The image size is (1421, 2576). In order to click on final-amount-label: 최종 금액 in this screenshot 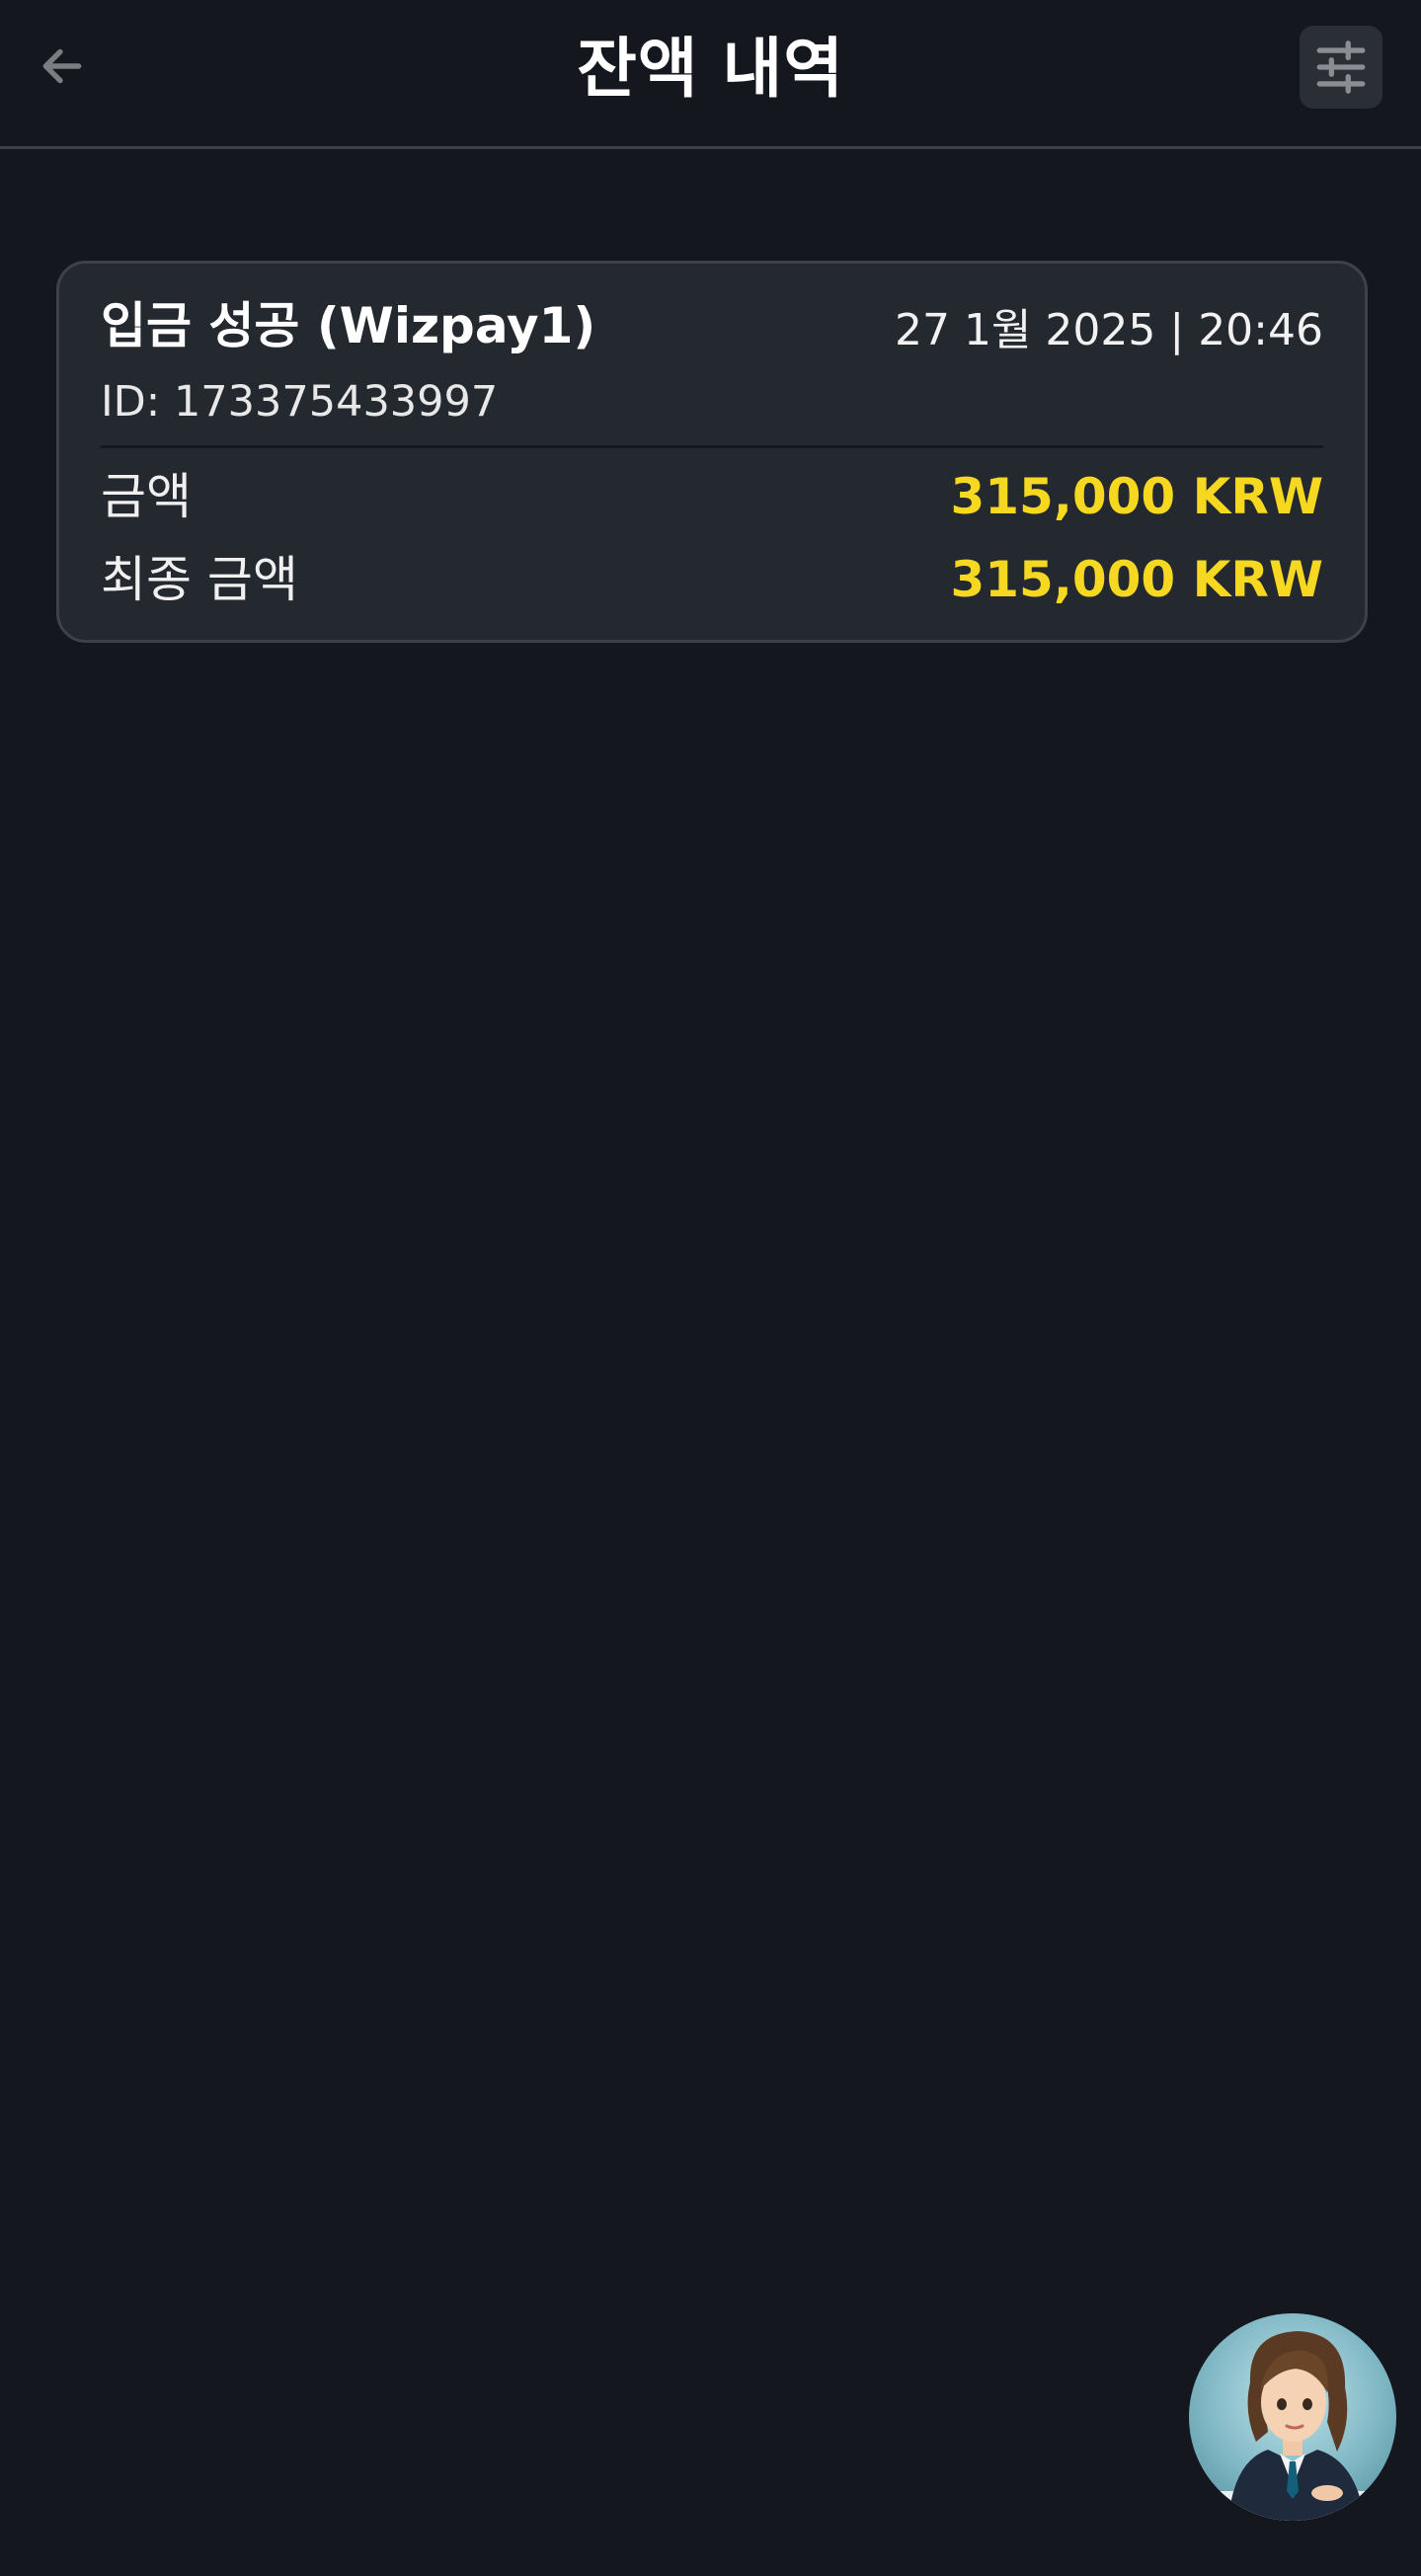, I will do `click(199, 579)`.